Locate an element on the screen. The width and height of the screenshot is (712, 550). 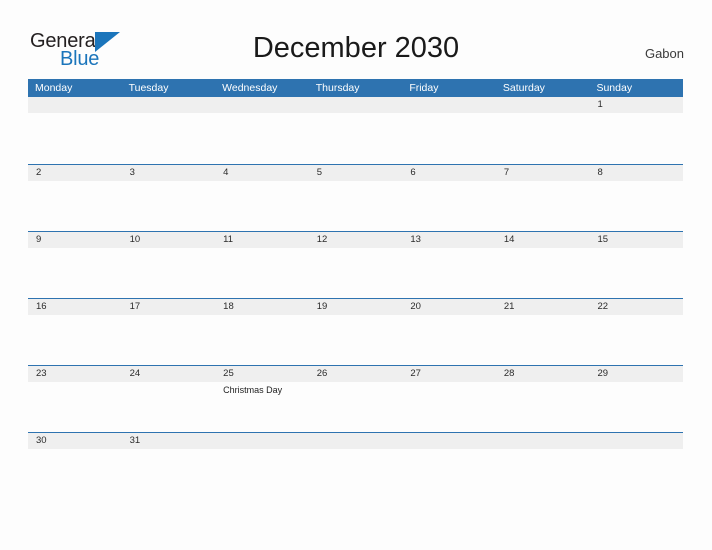
week-number-band: 2345678 is located at coordinates (355, 173).